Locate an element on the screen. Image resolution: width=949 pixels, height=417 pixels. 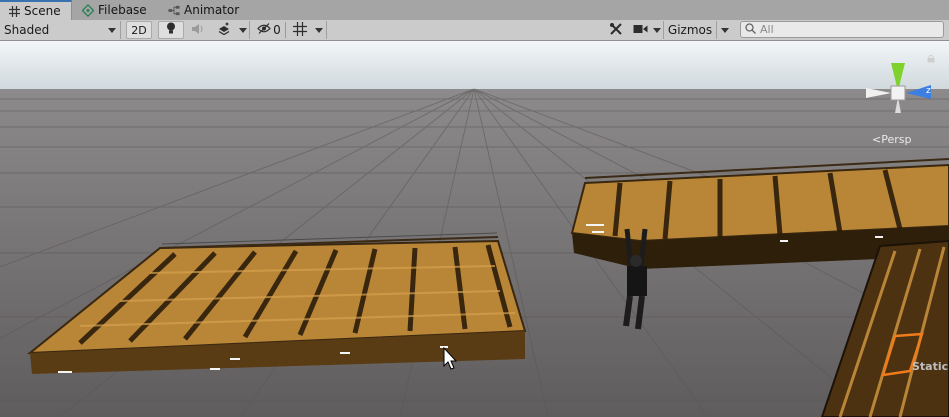
camera-icon is located at coordinates (640, 30).